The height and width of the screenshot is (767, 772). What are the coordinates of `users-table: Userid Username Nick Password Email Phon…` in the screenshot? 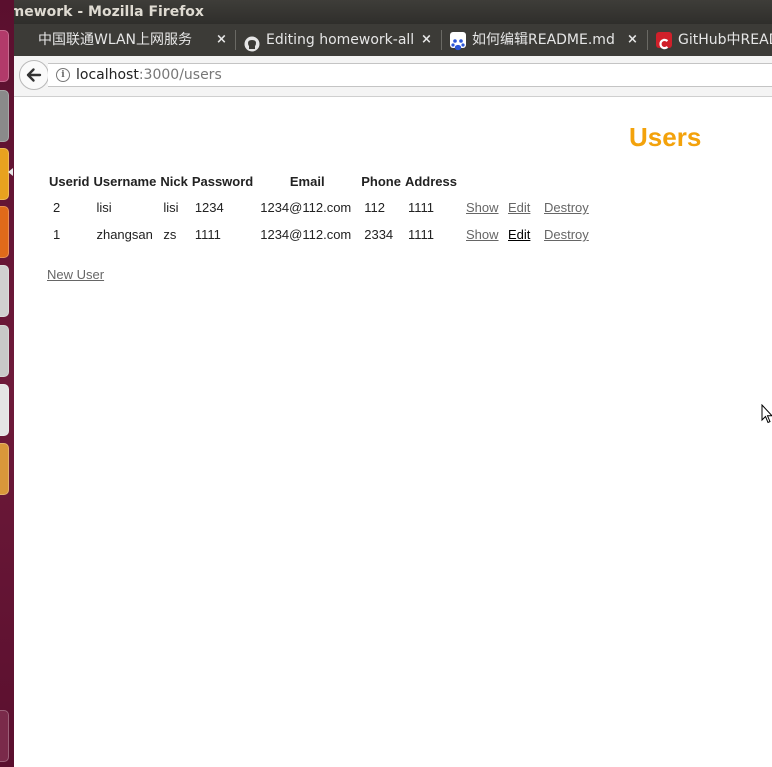 It's located at (320, 208).